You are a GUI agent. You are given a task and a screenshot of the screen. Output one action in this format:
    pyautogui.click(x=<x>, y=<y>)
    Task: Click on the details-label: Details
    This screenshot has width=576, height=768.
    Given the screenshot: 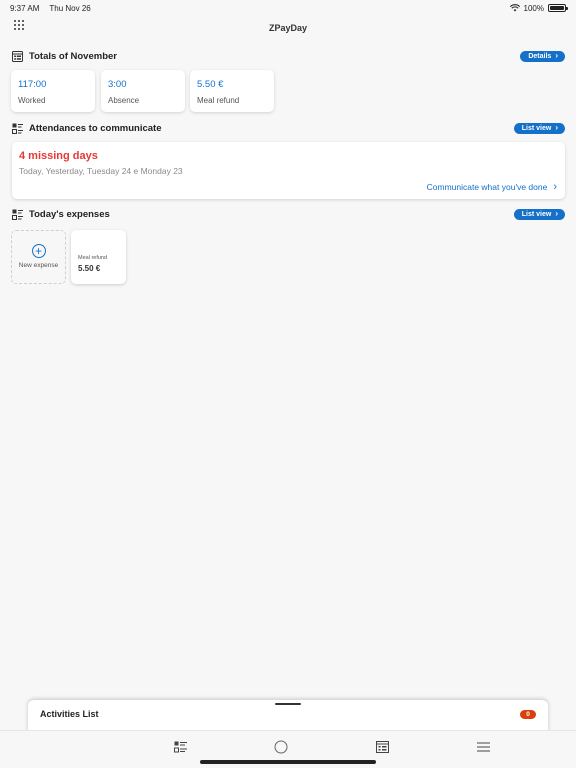 What is the action you would take?
    pyautogui.click(x=540, y=56)
    